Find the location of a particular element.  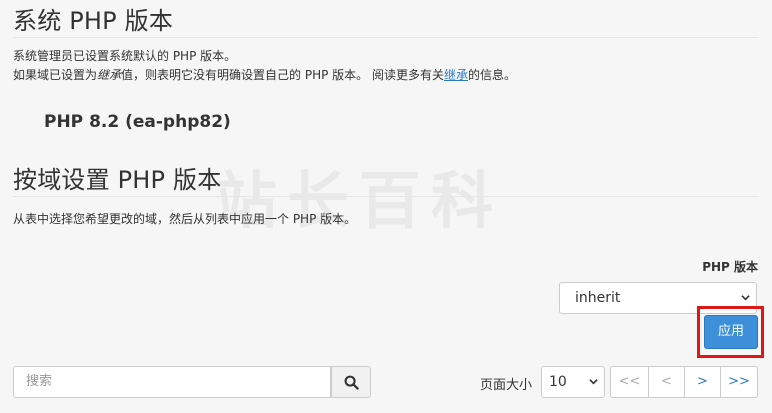

last-page-button: >> is located at coordinates (739, 382).